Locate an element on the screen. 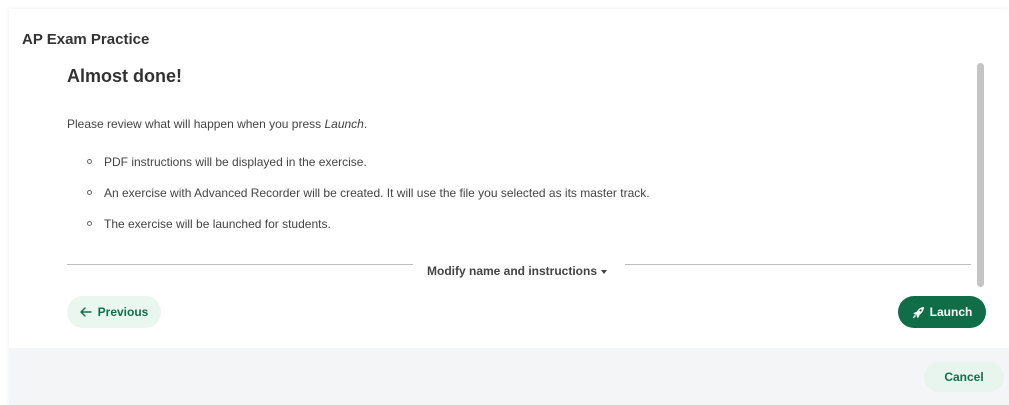  modal-footer: Cancel is located at coordinates (509, 376).